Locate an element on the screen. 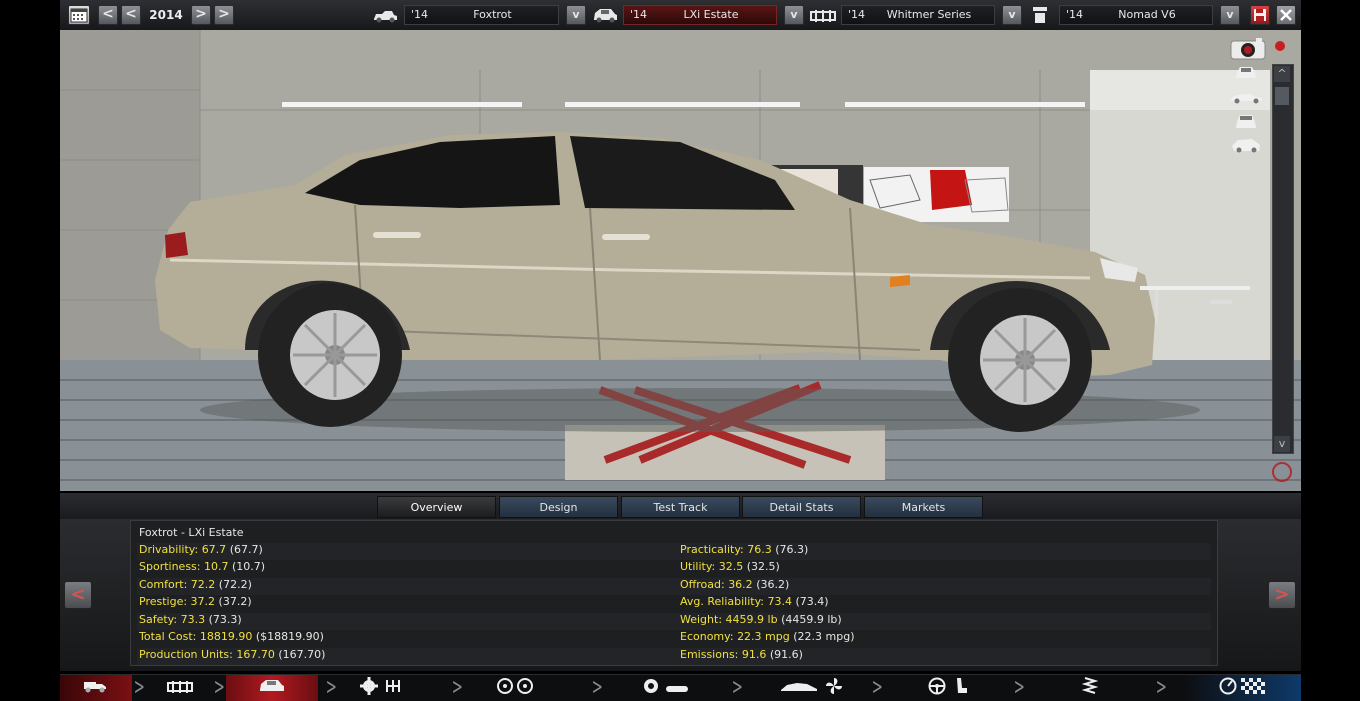  transmission-icon is located at coordinates (394, 688).